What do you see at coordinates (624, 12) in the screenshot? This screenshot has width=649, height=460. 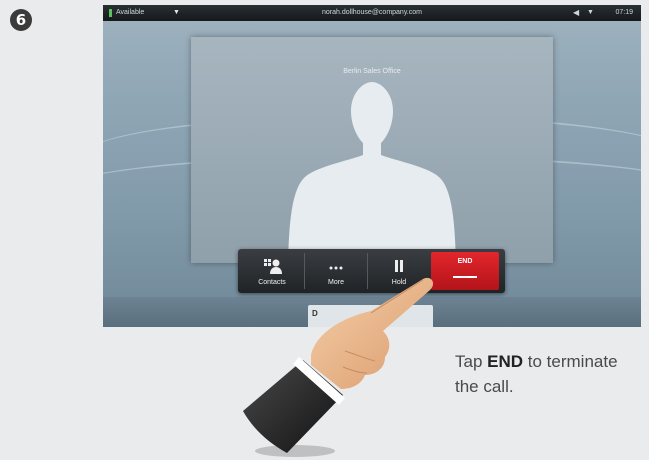 I see `clock: 07:19` at bounding box center [624, 12].